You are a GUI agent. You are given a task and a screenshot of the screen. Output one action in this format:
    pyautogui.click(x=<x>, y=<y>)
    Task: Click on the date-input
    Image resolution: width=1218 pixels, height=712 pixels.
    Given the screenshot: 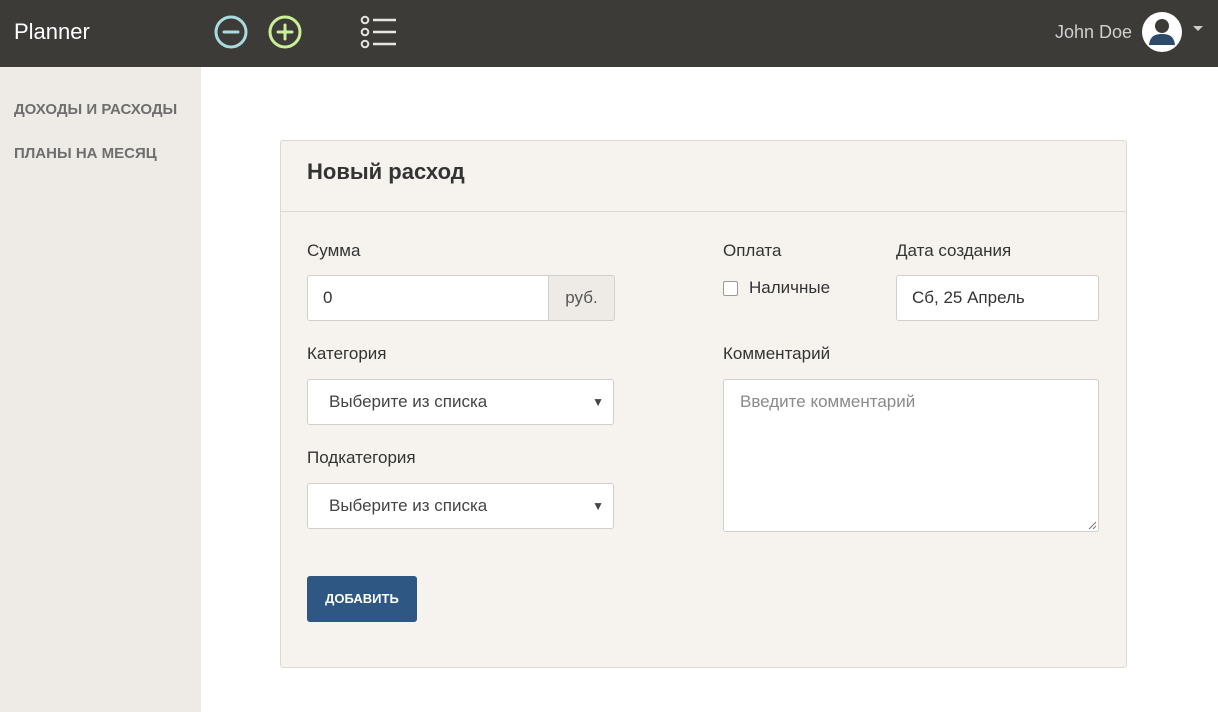 What is the action you would take?
    pyautogui.click(x=997, y=298)
    